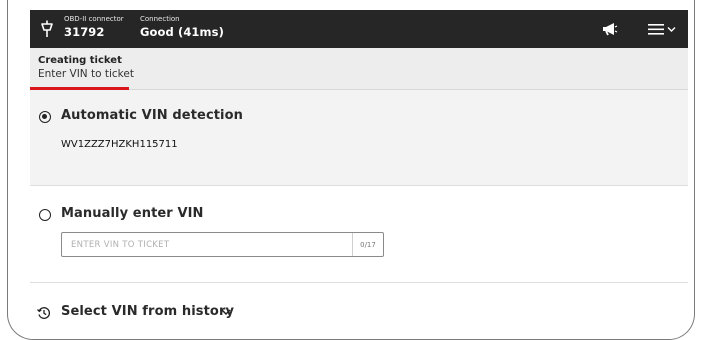 The width and height of the screenshot is (702, 340). What do you see at coordinates (656, 29) in the screenshot?
I see `menu-icon` at bounding box center [656, 29].